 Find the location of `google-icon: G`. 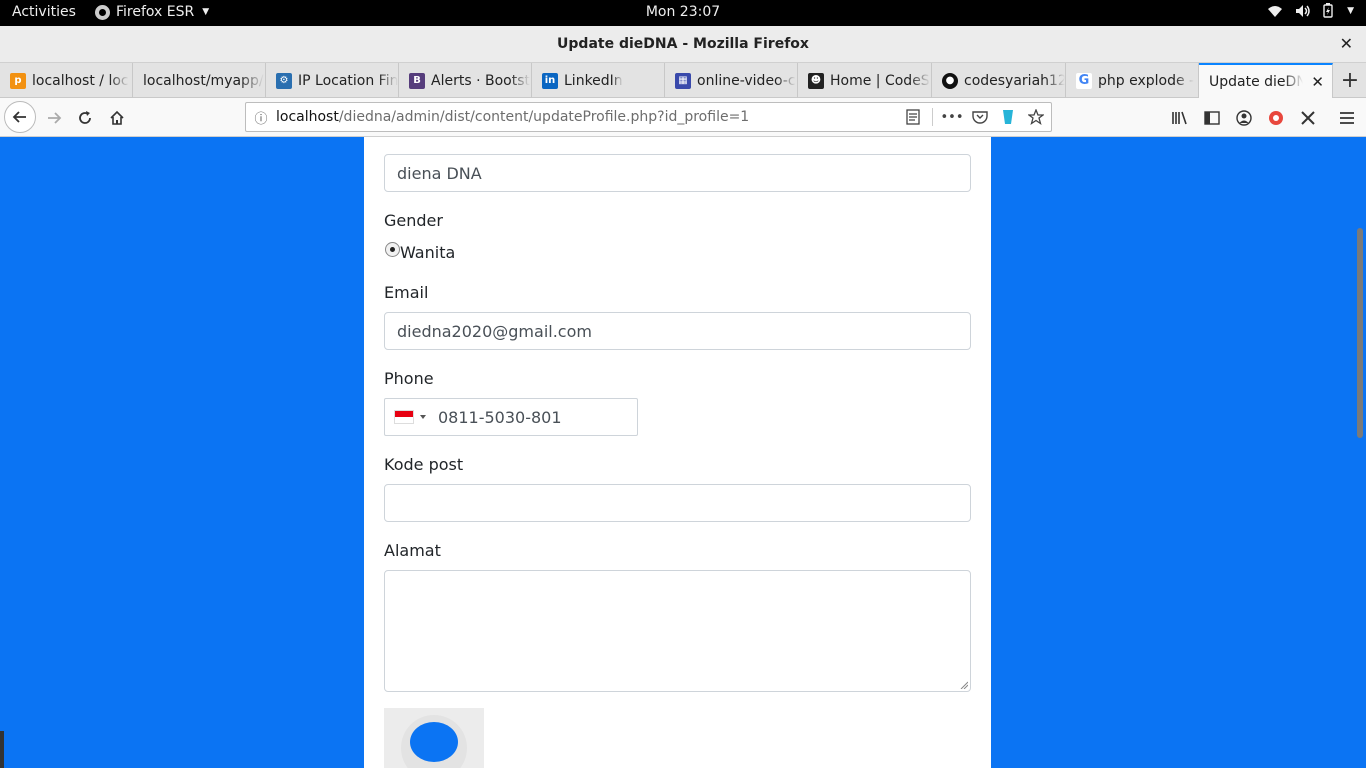

google-icon: G is located at coordinates (1084, 80).